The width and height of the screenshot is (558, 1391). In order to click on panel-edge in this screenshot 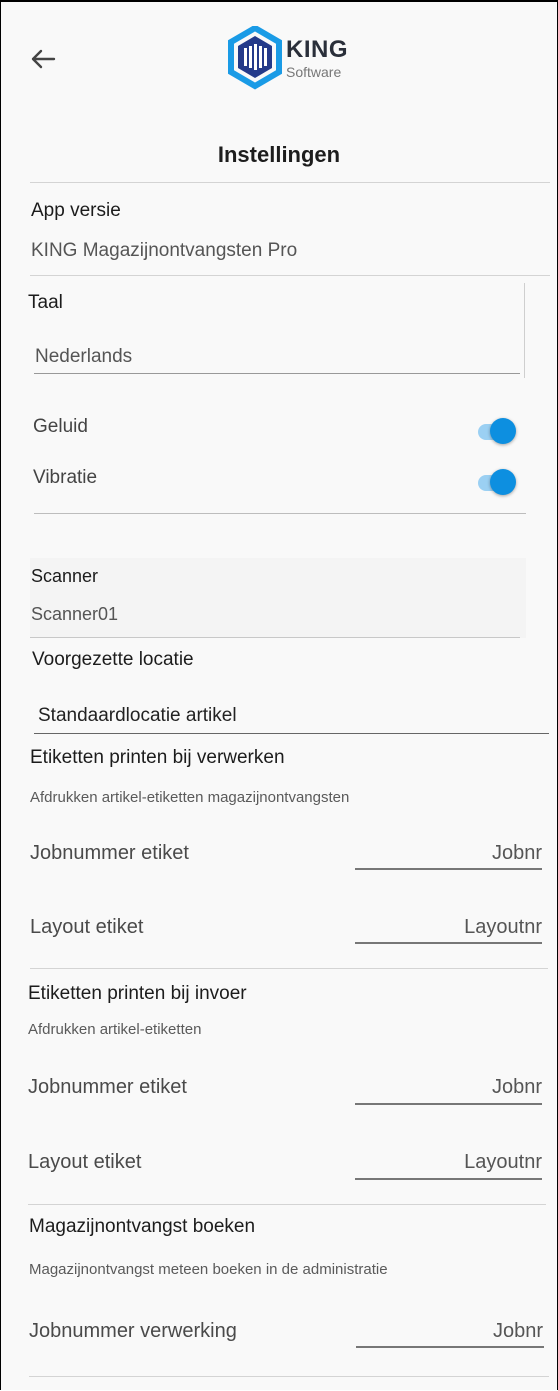, I will do `click(524, 330)`.